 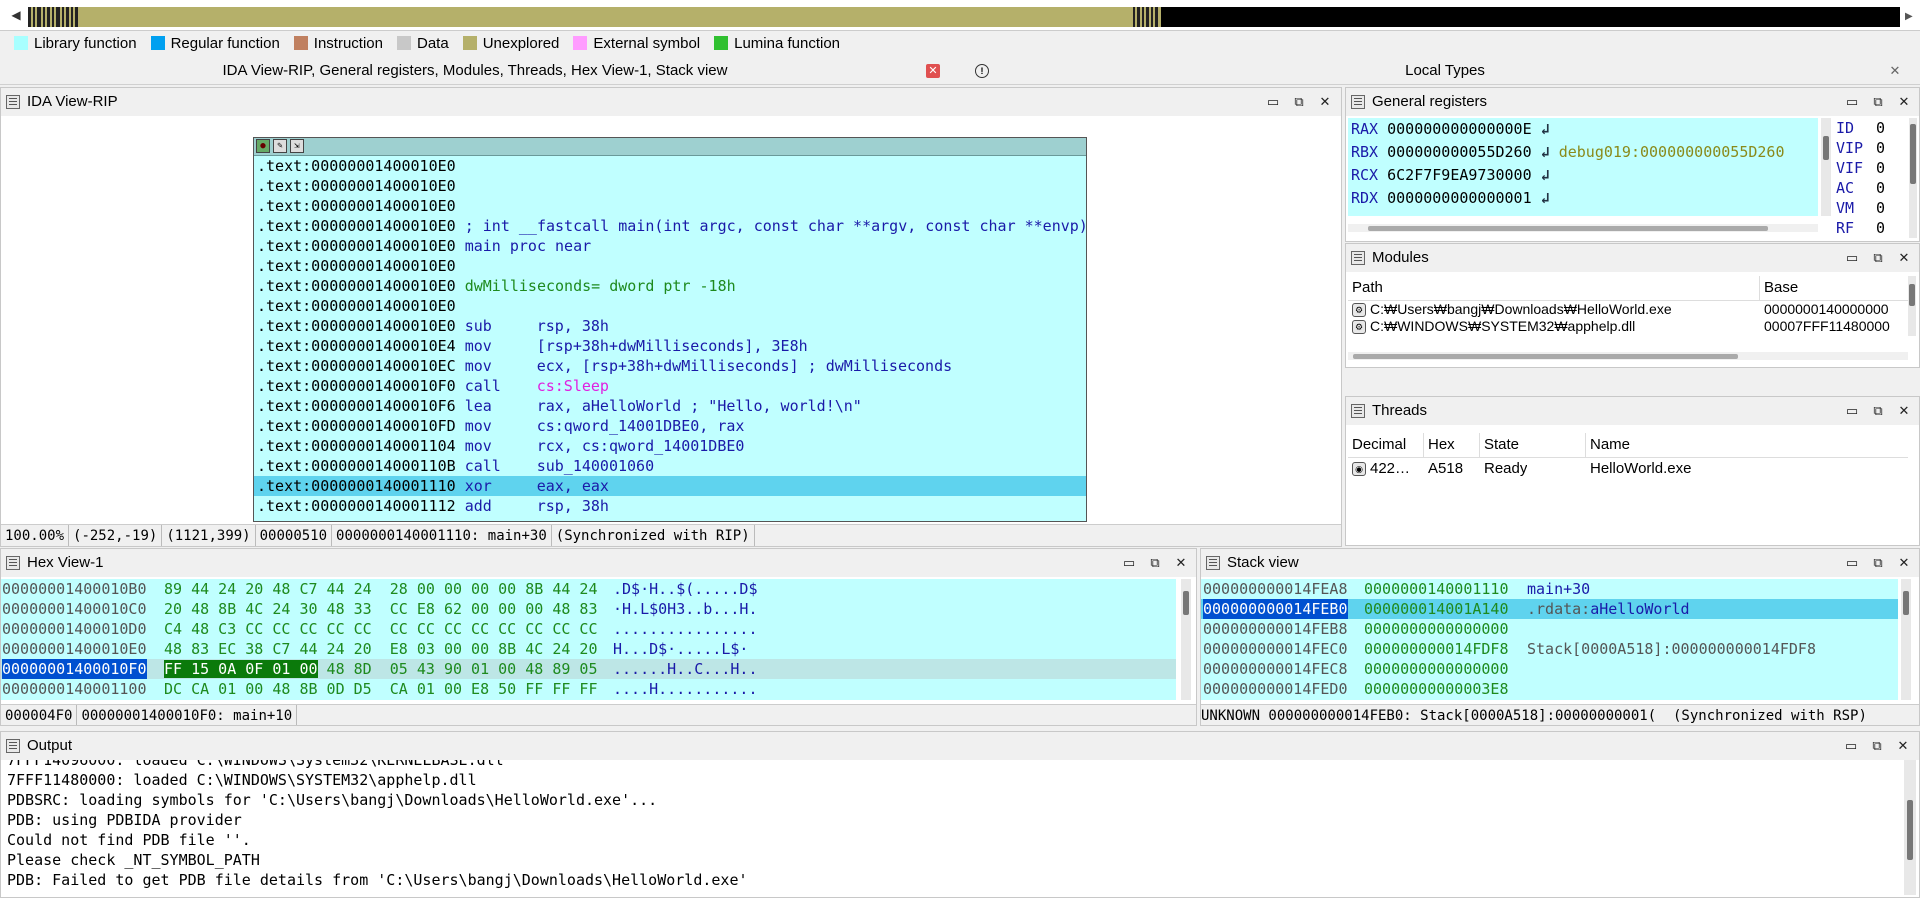 What do you see at coordinates (1452, 445) in the screenshot?
I see `column-header-hex: Hex` at bounding box center [1452, 445].